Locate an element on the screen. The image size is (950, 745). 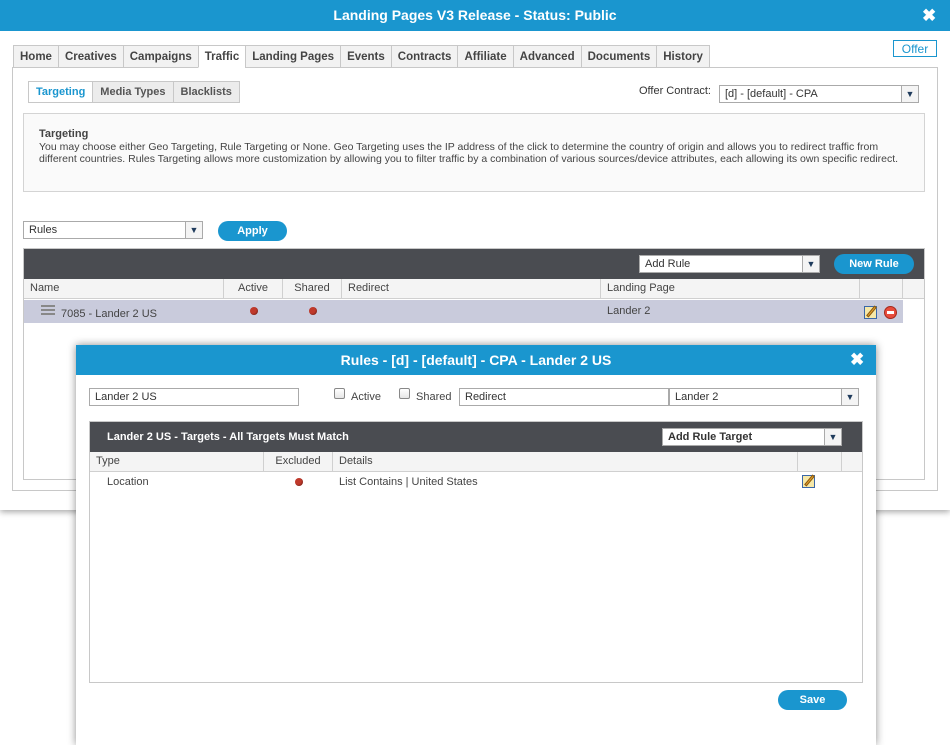
tab-events: Events is located at coordinates (365, 56).